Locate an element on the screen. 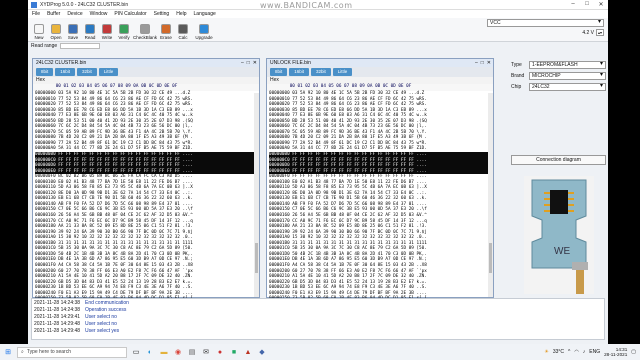 The height and width of the screenshot is (360, 640). voltage-spinner: ▴▾ is located at coordinates (600, 32).